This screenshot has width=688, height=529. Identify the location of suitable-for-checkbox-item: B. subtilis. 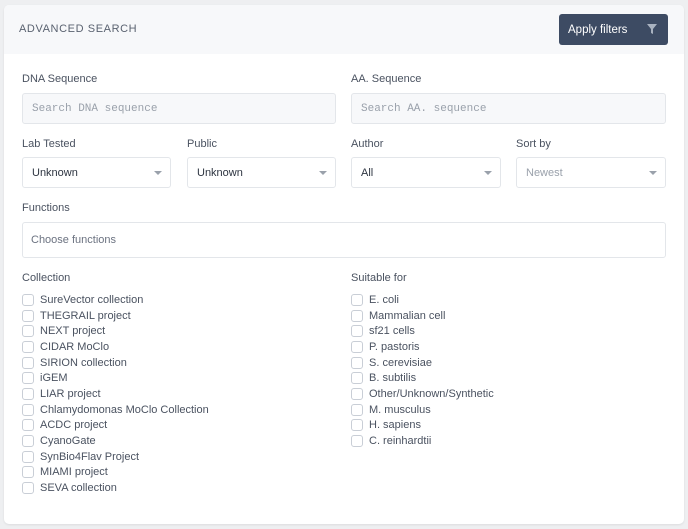
(422, 378).